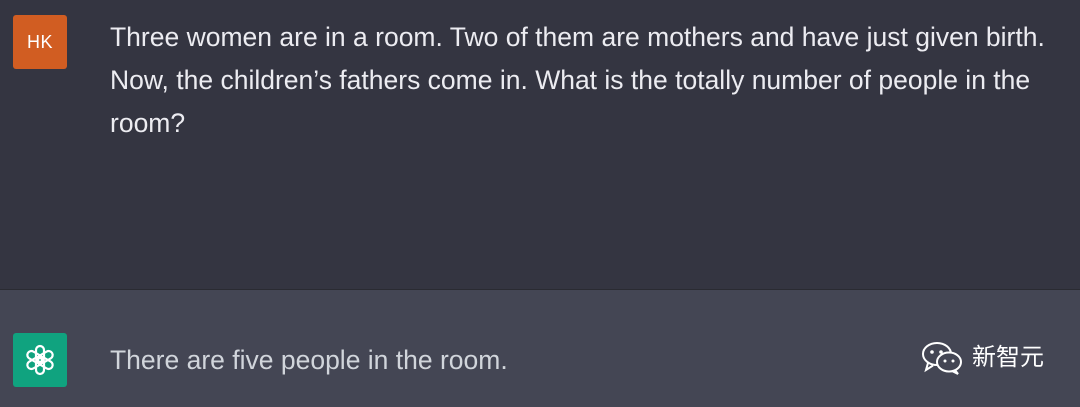  I want to click on user-avatar: HK, so click(40, 42).